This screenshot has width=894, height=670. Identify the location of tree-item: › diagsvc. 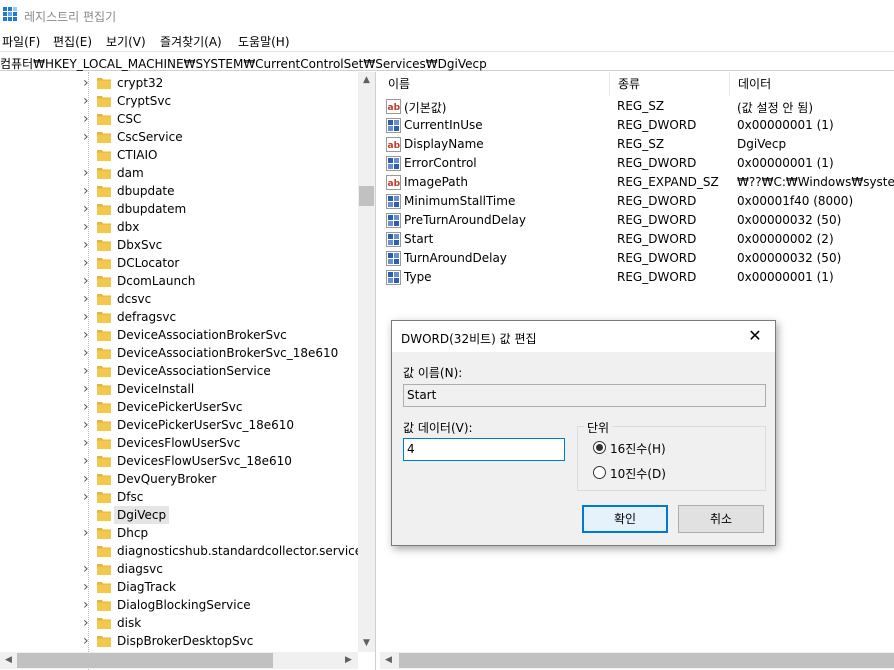
(179, 569).